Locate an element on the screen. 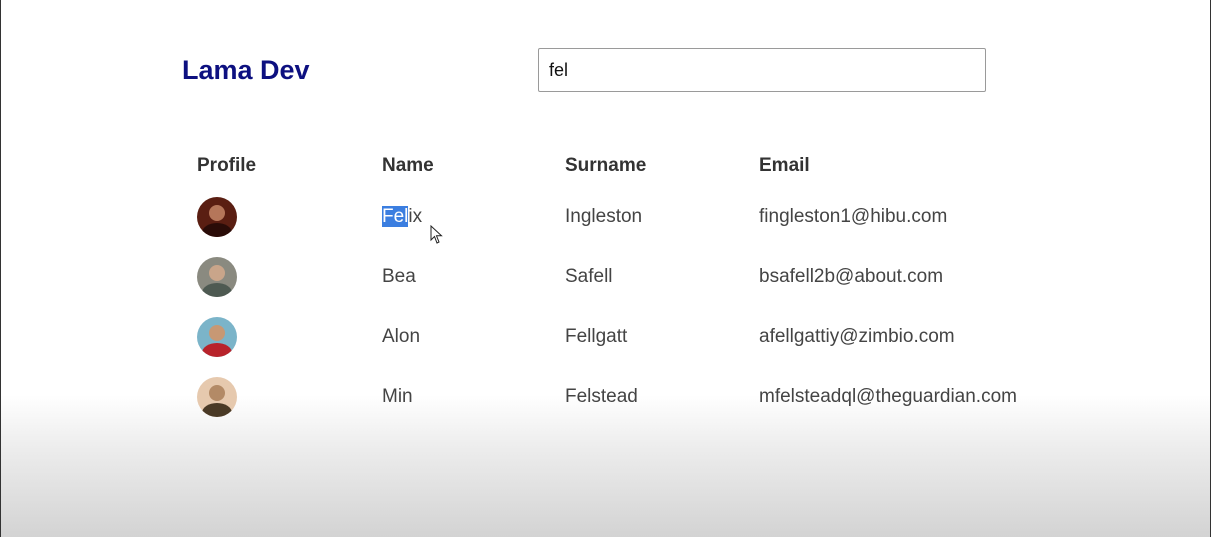 Image resolution: width=1211 pixels, height=537 pixels. column-header-email: Email is located at coordinates (784, 165).